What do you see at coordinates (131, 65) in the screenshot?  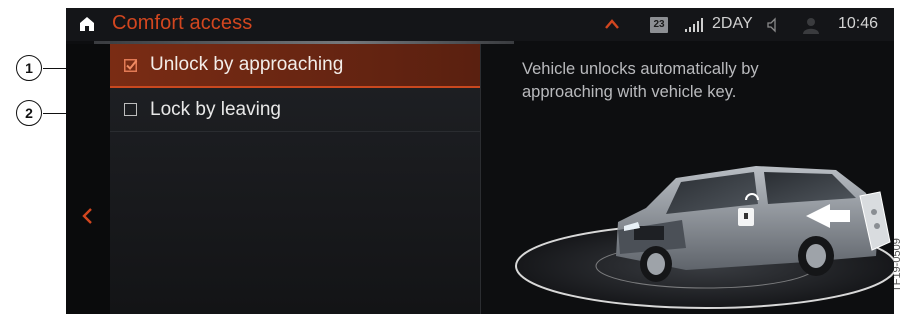 I see `checkbox-checked-icon` at bounding box center [131, 65].